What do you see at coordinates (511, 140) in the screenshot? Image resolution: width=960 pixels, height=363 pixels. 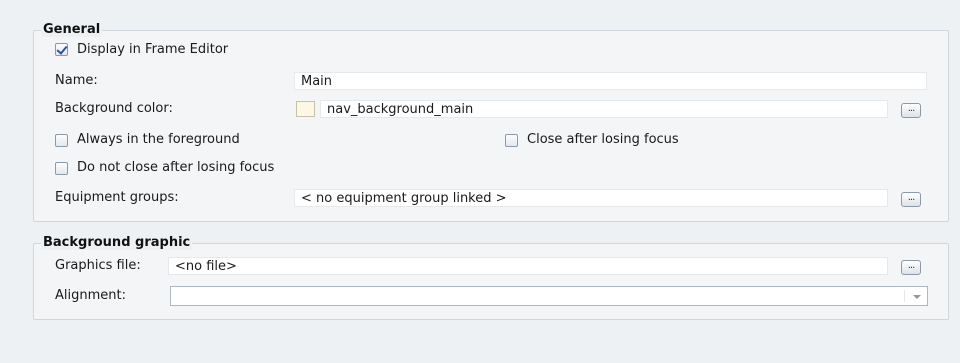 I see `close-after-losing-focus-checkbox` at bounding box center [511, 140].